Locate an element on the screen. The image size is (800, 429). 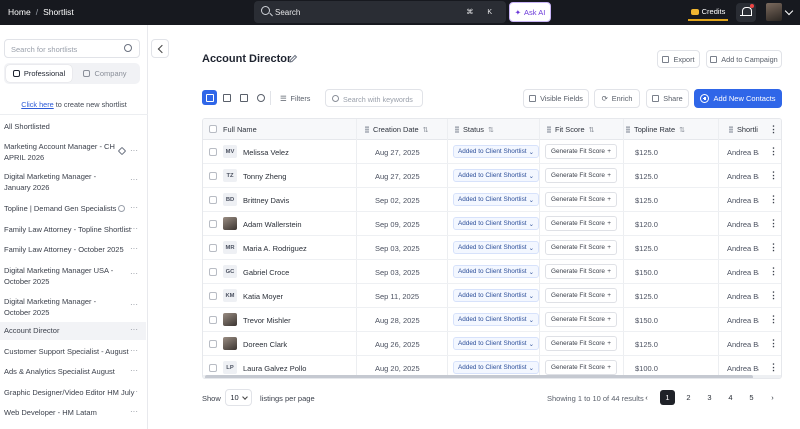
column-topline-rate: Topline Rate ⇅ is located at coordinates (655, 129).